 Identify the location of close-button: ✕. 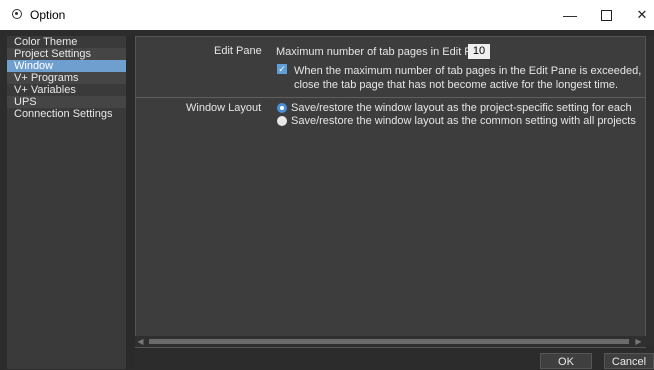
(639, 15).